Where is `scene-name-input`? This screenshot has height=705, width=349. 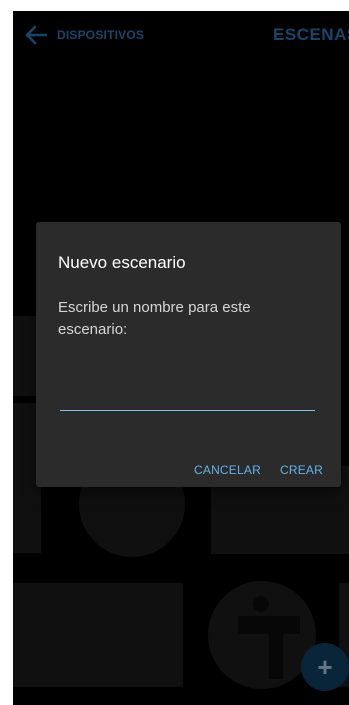
scene-name-input is located at coordinates (187, 397).